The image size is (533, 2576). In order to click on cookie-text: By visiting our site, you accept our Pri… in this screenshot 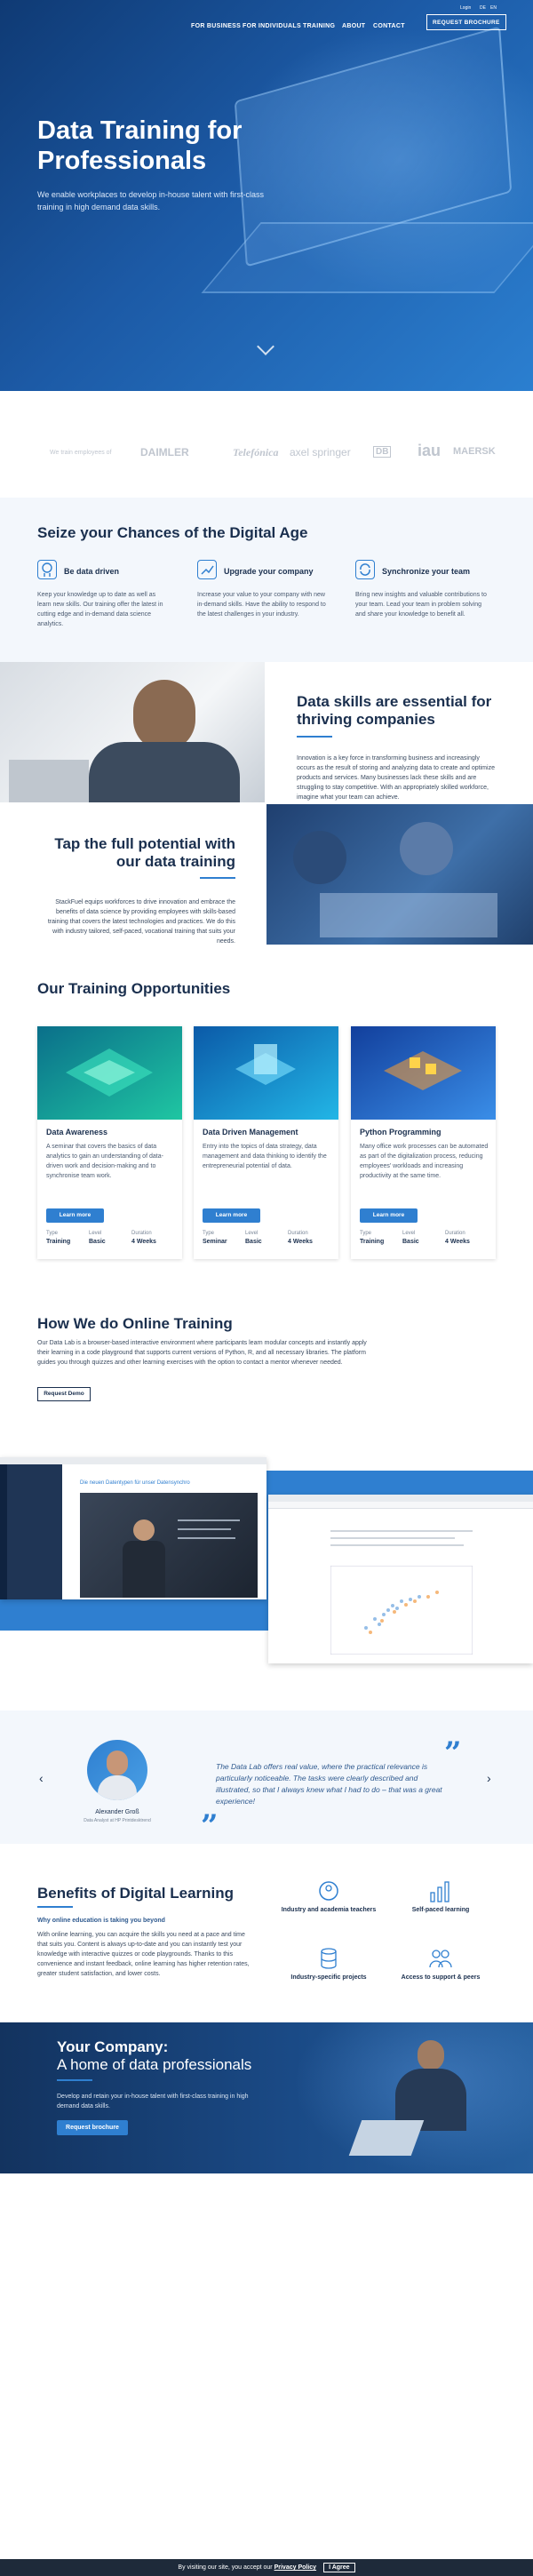, I will do `click(247, 2567)`.